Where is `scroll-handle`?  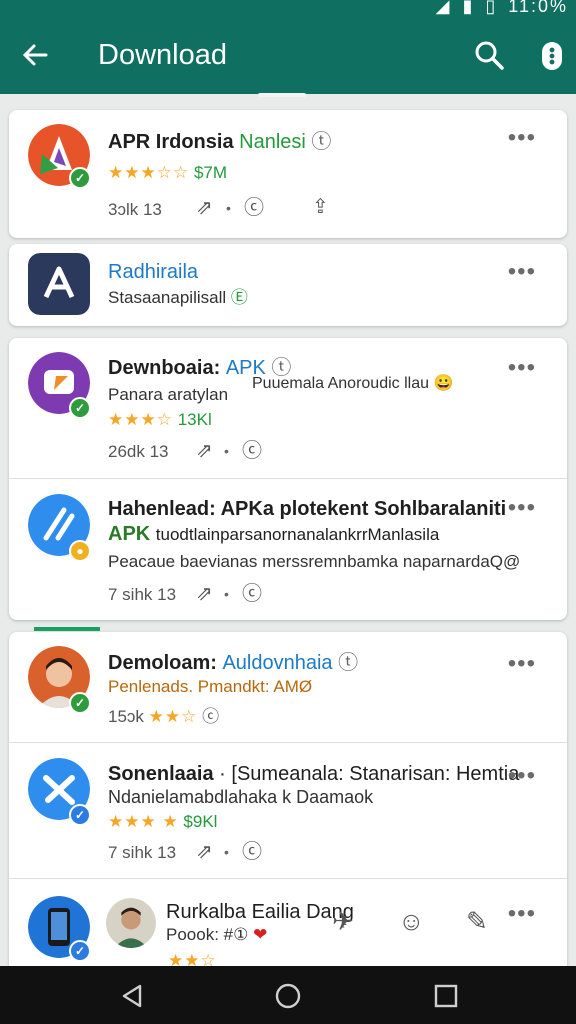
scroll-handle is located at coordinates (282, 95).